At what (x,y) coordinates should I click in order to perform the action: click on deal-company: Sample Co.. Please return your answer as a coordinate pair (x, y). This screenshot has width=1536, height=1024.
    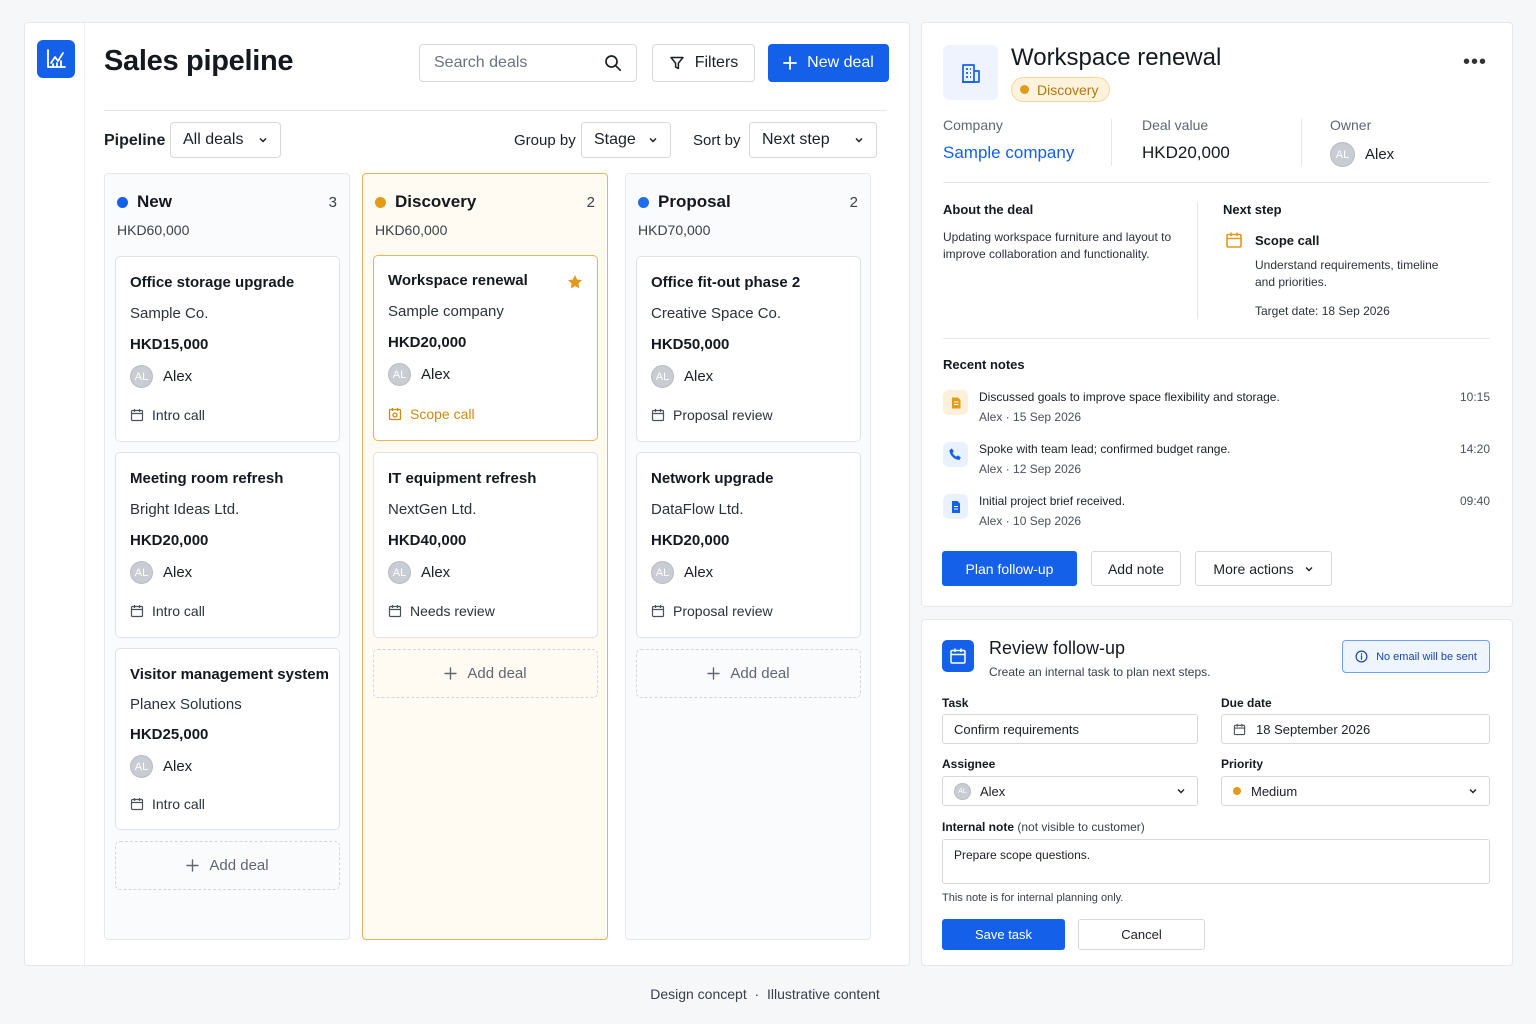
    Looking at the image, I should click on (169, 313).